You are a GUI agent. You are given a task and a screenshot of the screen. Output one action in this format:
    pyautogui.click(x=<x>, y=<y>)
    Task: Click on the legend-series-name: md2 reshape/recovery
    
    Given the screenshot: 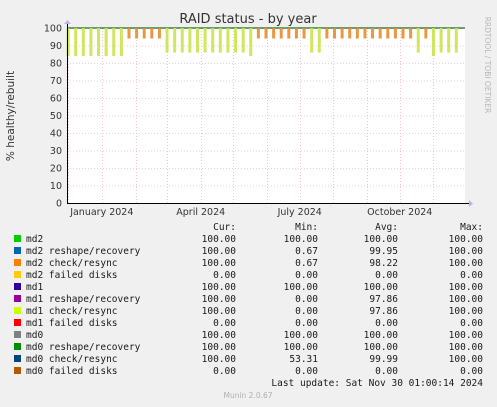 What is the action you would take?
    pyautogui.click(x=83, y=251)
    